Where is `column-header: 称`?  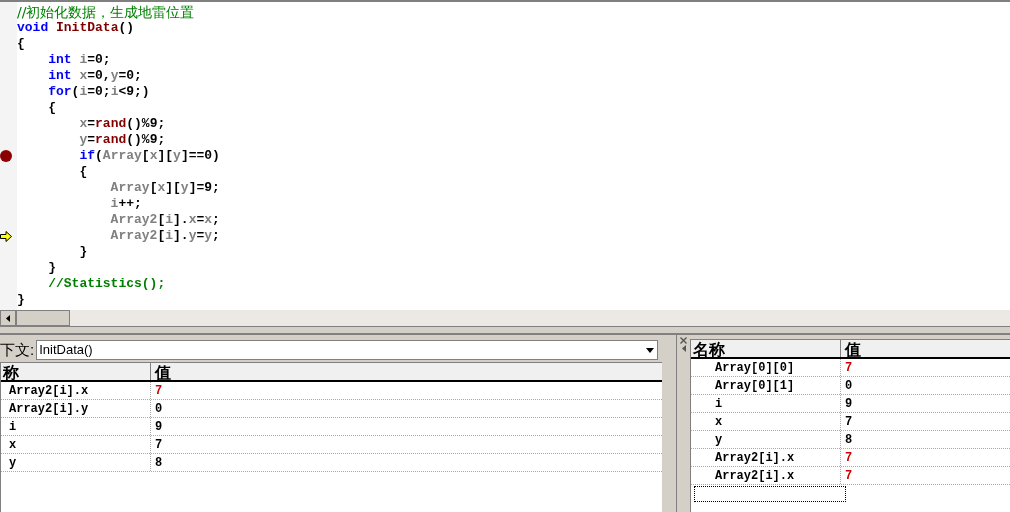 column-header: 称 is located at coordinates (76, 371).